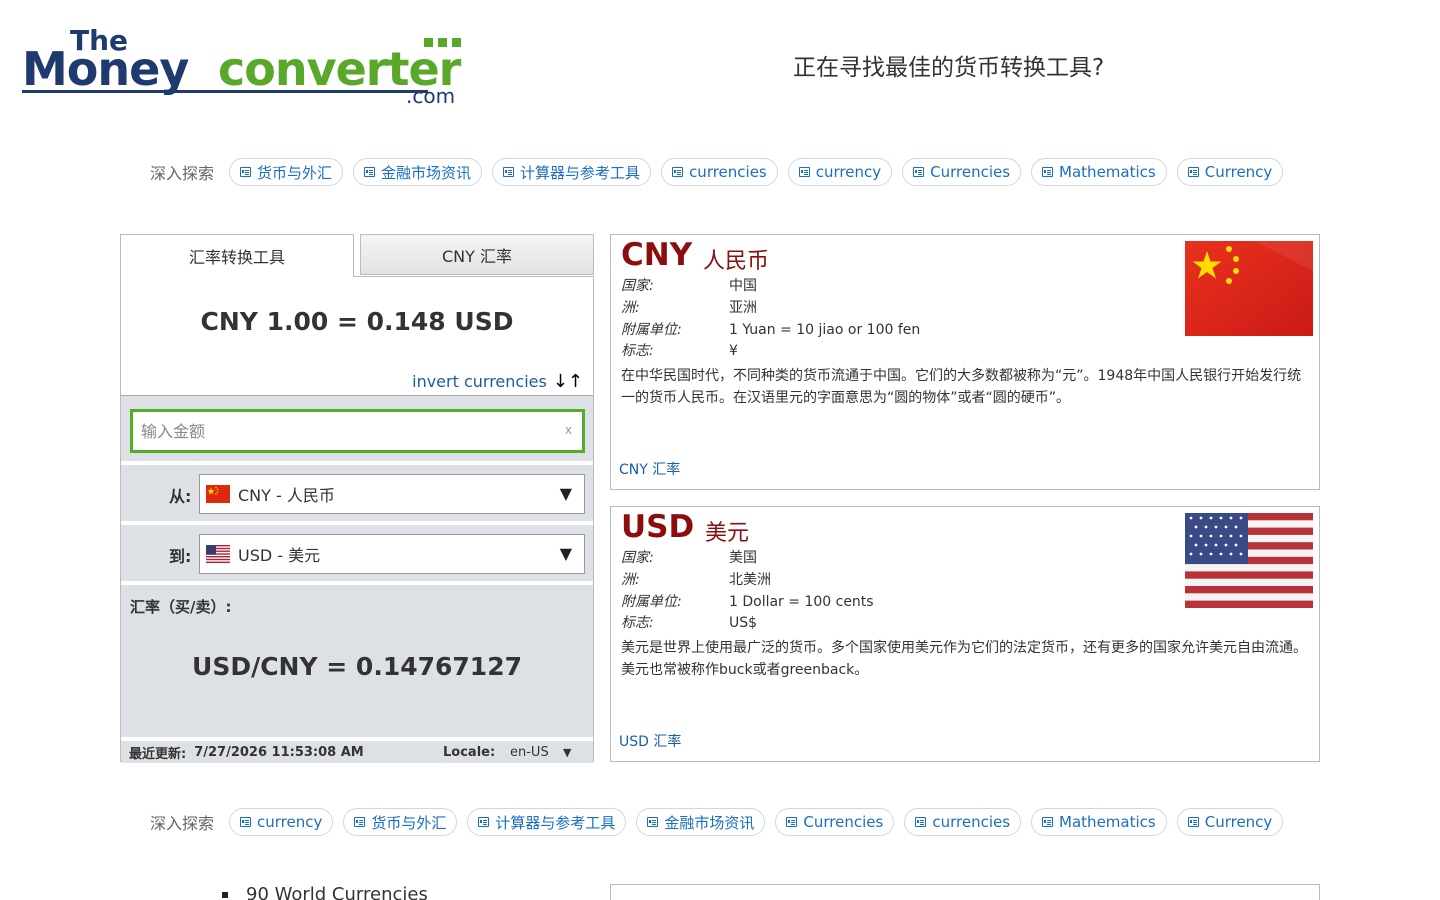 This screenshot has height=900, width=1440. I want to click on amount-input, so click(333, 431).